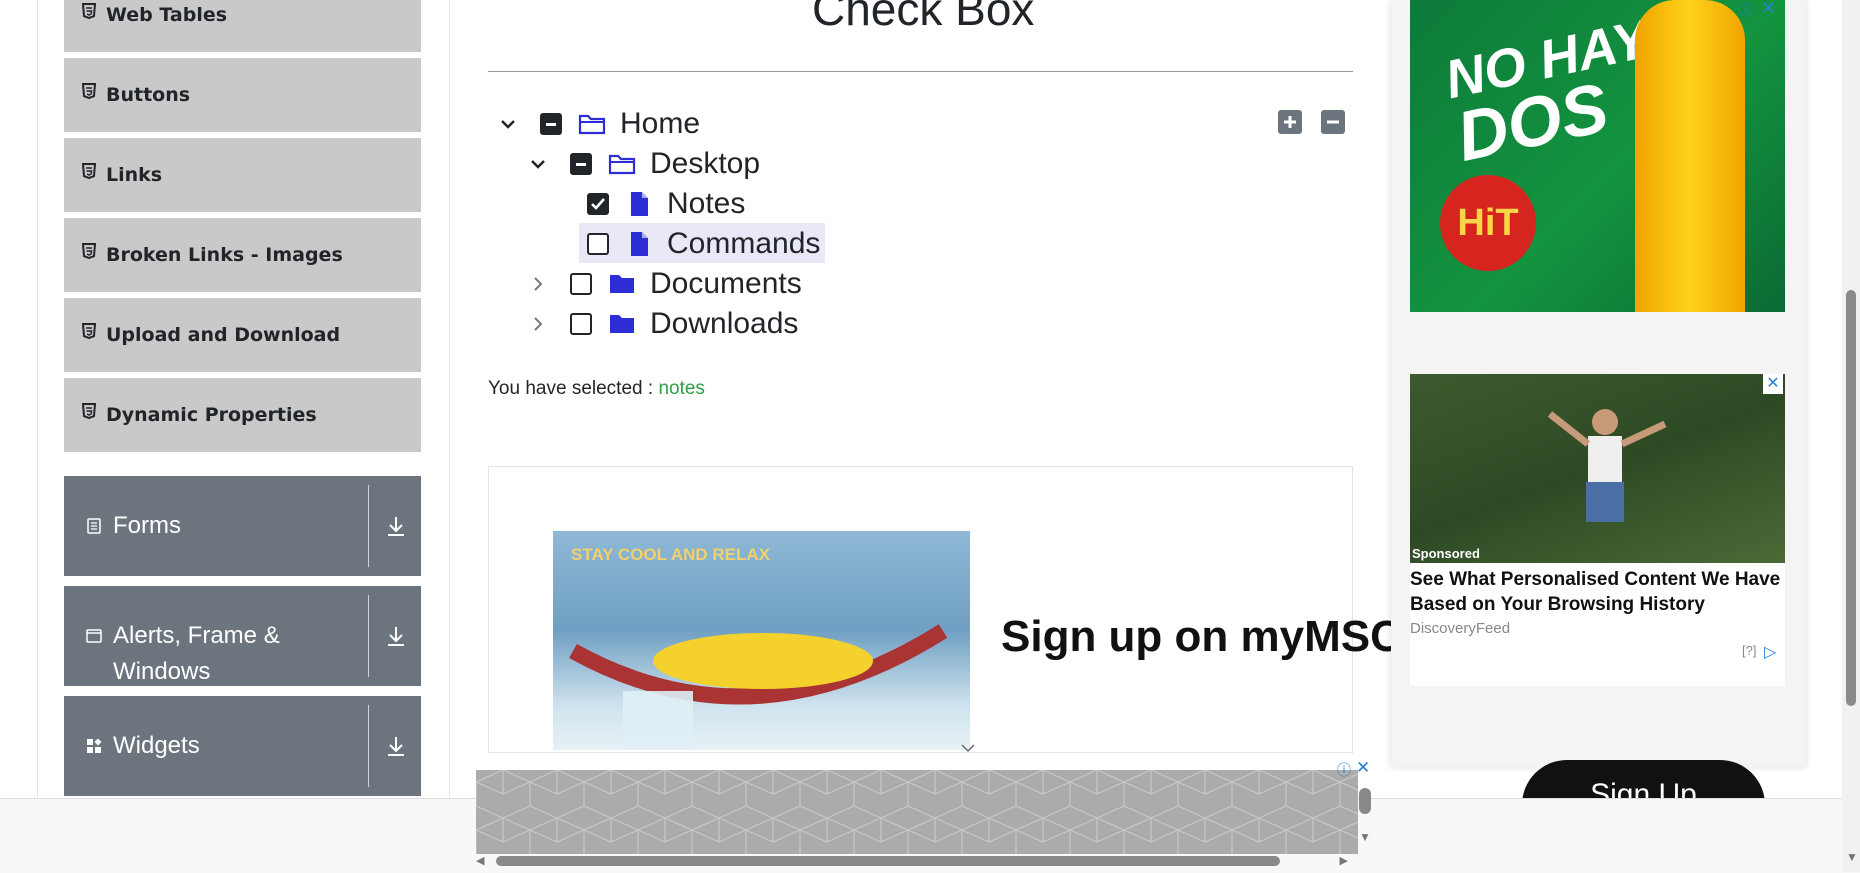 The image size is (1860, 873). I want to click on tree-node-home: Home, so click(620, 124).